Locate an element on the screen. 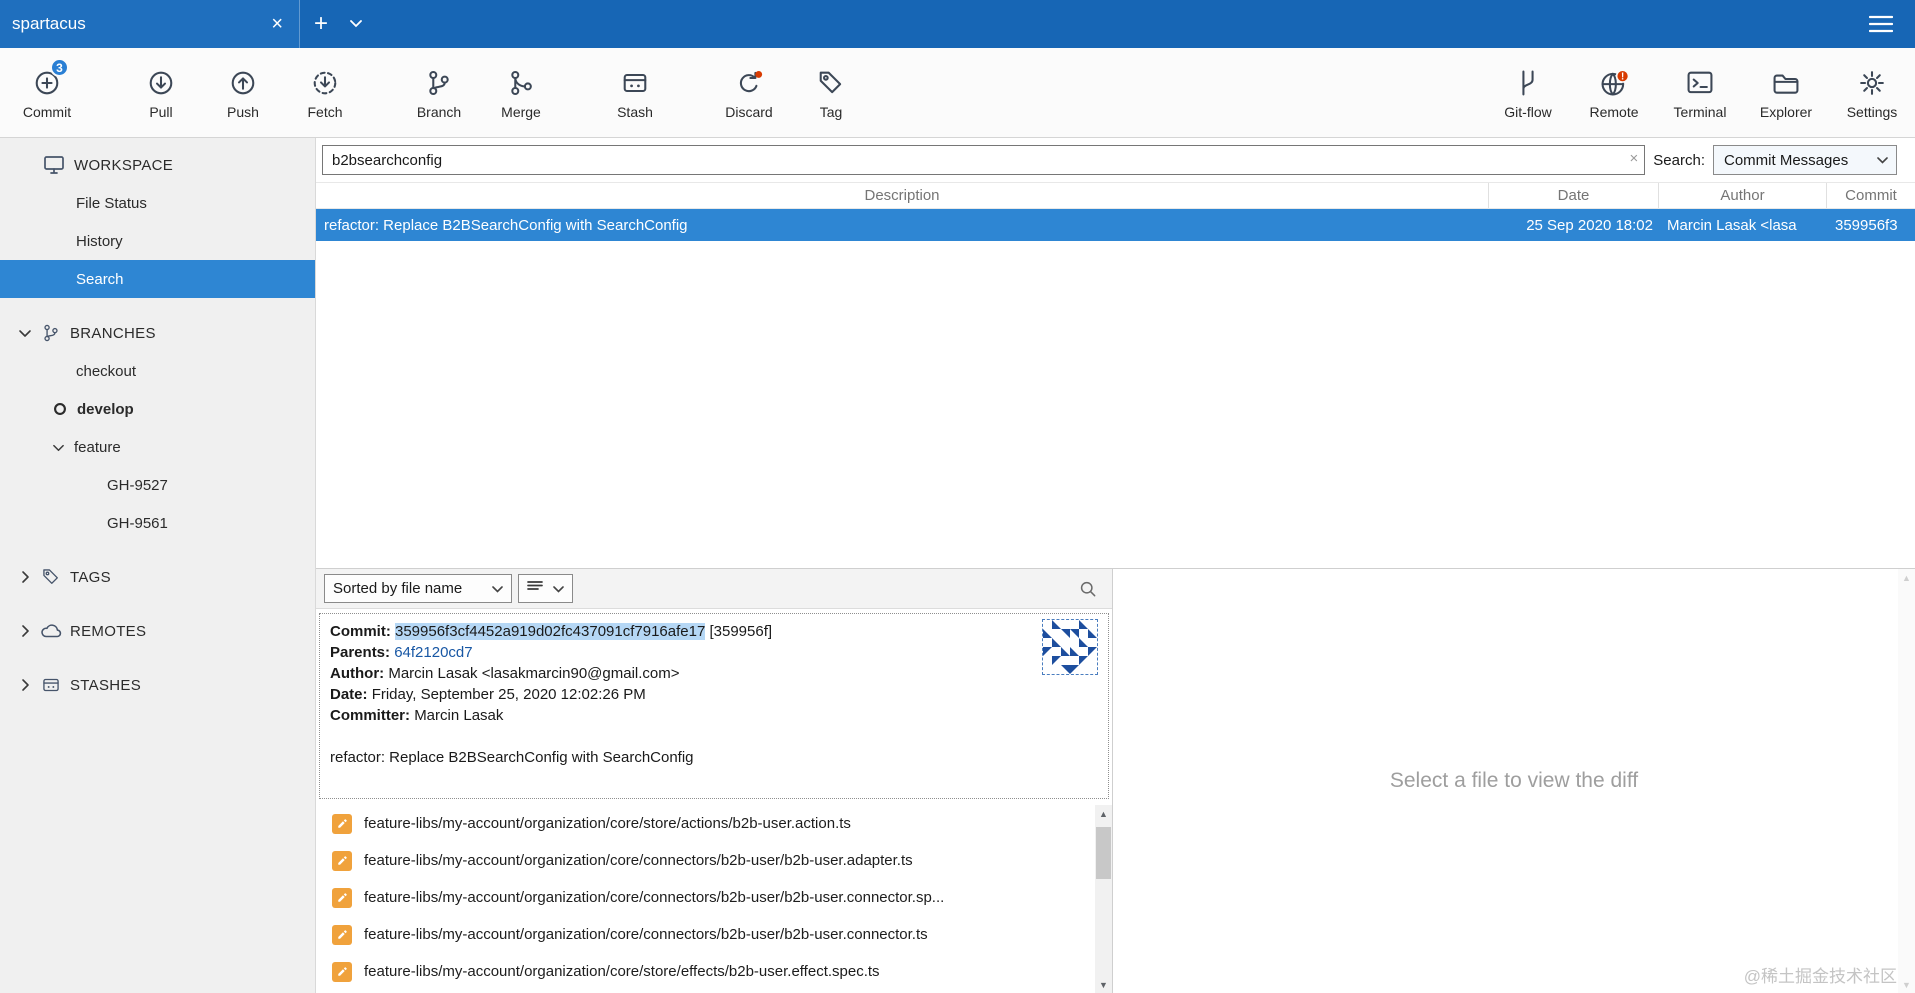 This screenshot has height=993, width=1915. commit-search-bar: × Search: Commit Messages is located at coordinates (1115, 160).